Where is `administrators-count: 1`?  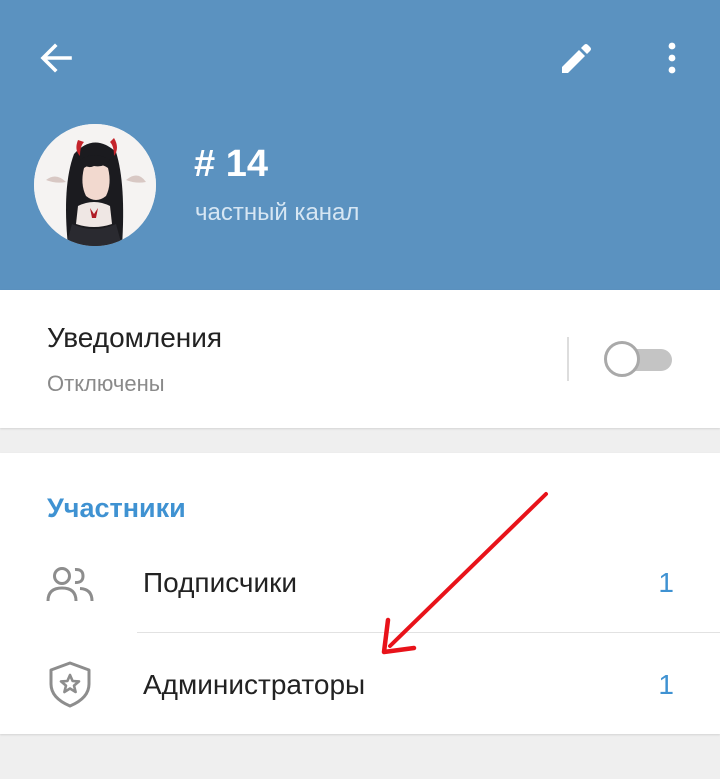 administrators-count: 1 is located at coordinates (666, 684).